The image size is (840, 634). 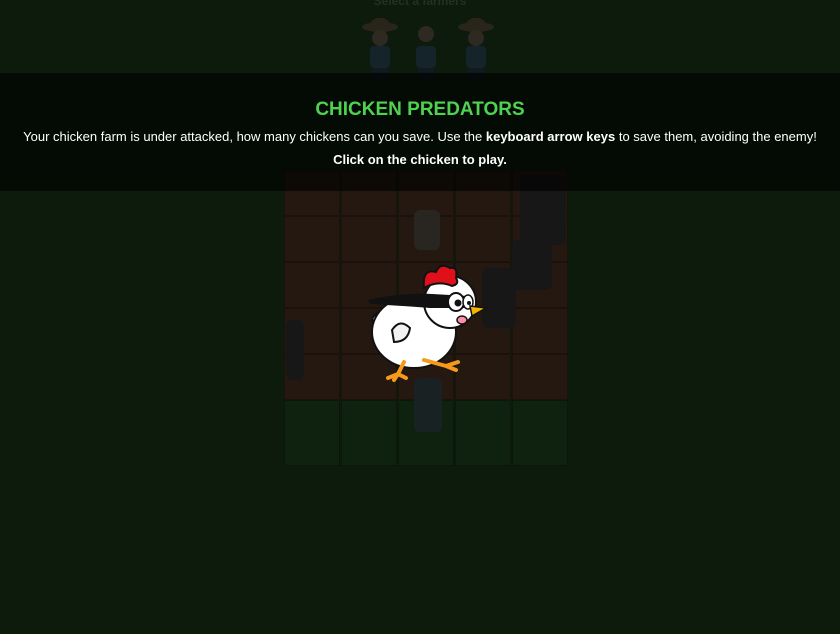 I want to click on play-instruction: Click on the chicken to play., so click(x=420, y=159).